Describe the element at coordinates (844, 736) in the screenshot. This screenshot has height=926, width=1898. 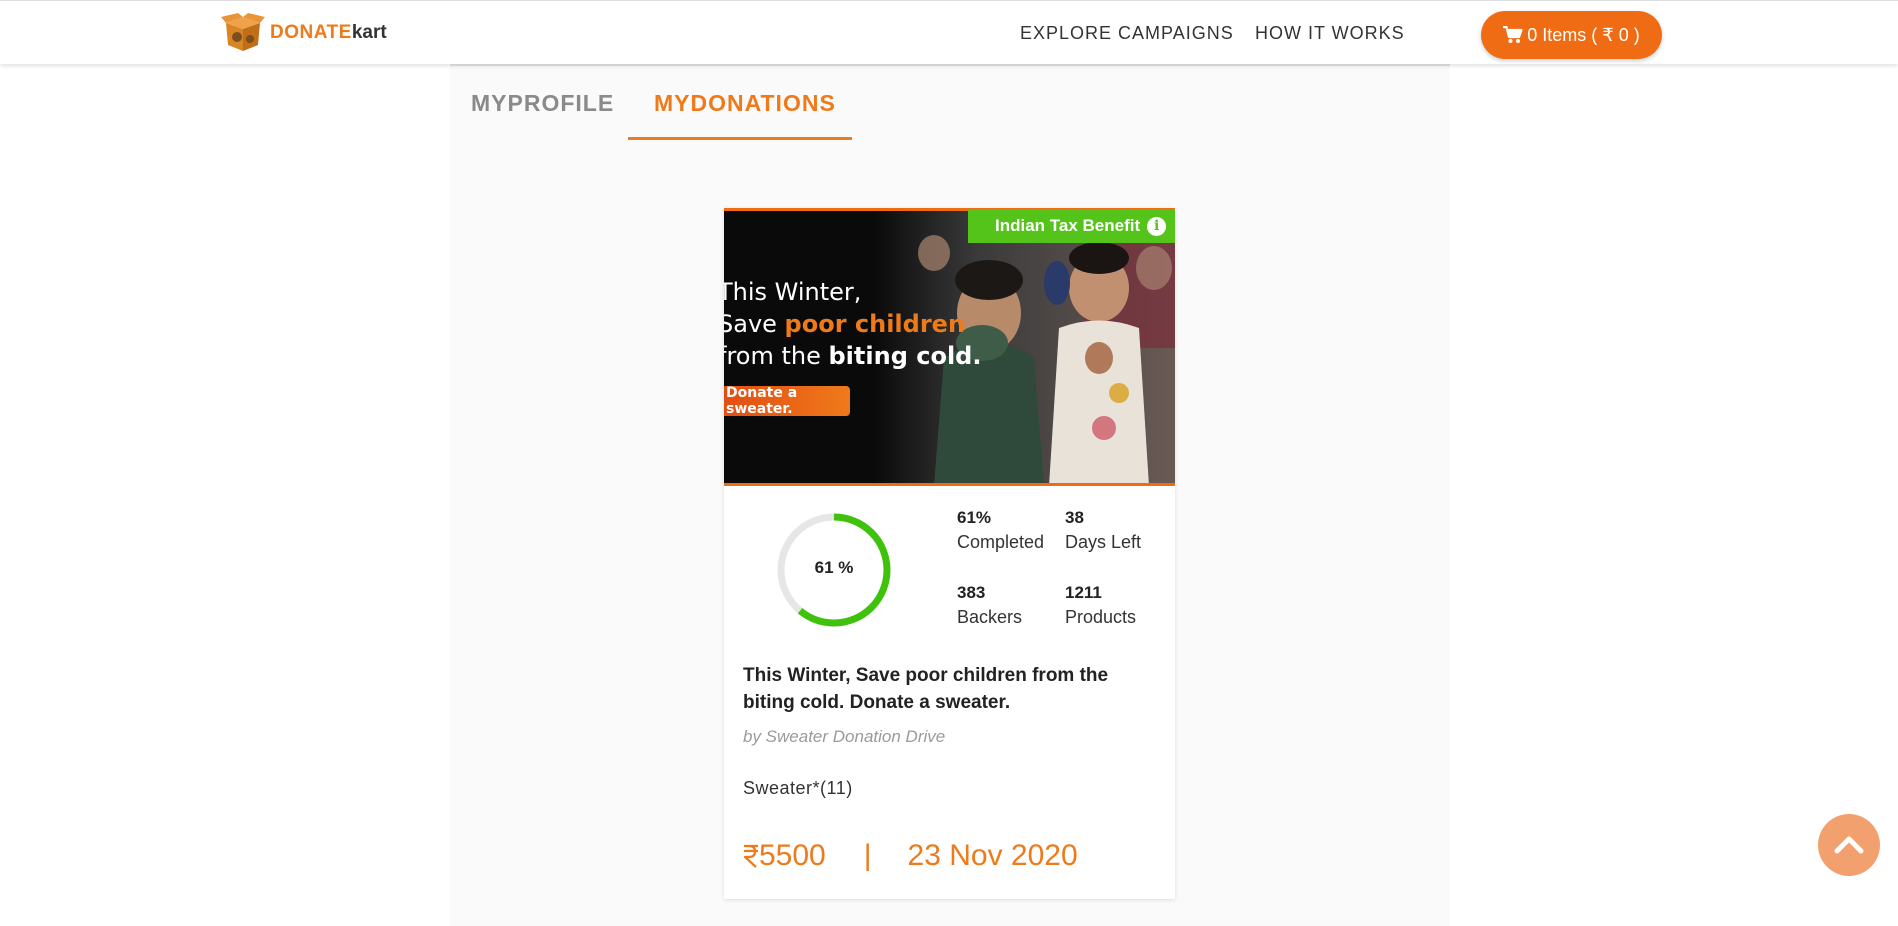
I see `campaign-organizer: by Sweater Donation Drive` at that location.